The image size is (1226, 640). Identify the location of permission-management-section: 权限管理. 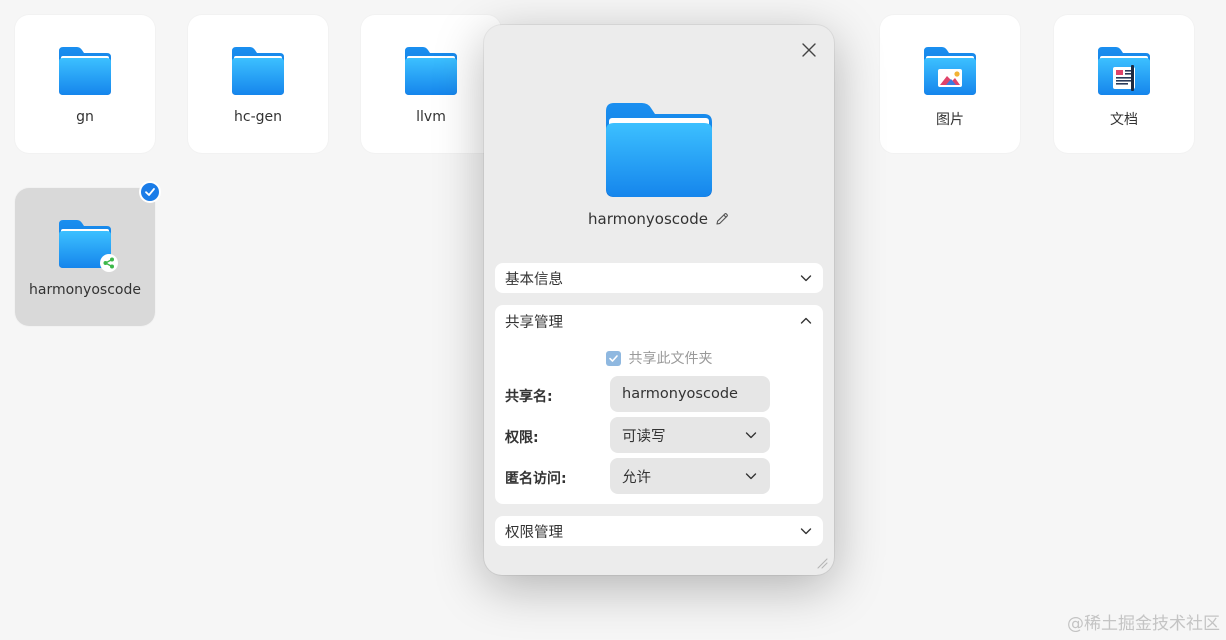
(659, 531).